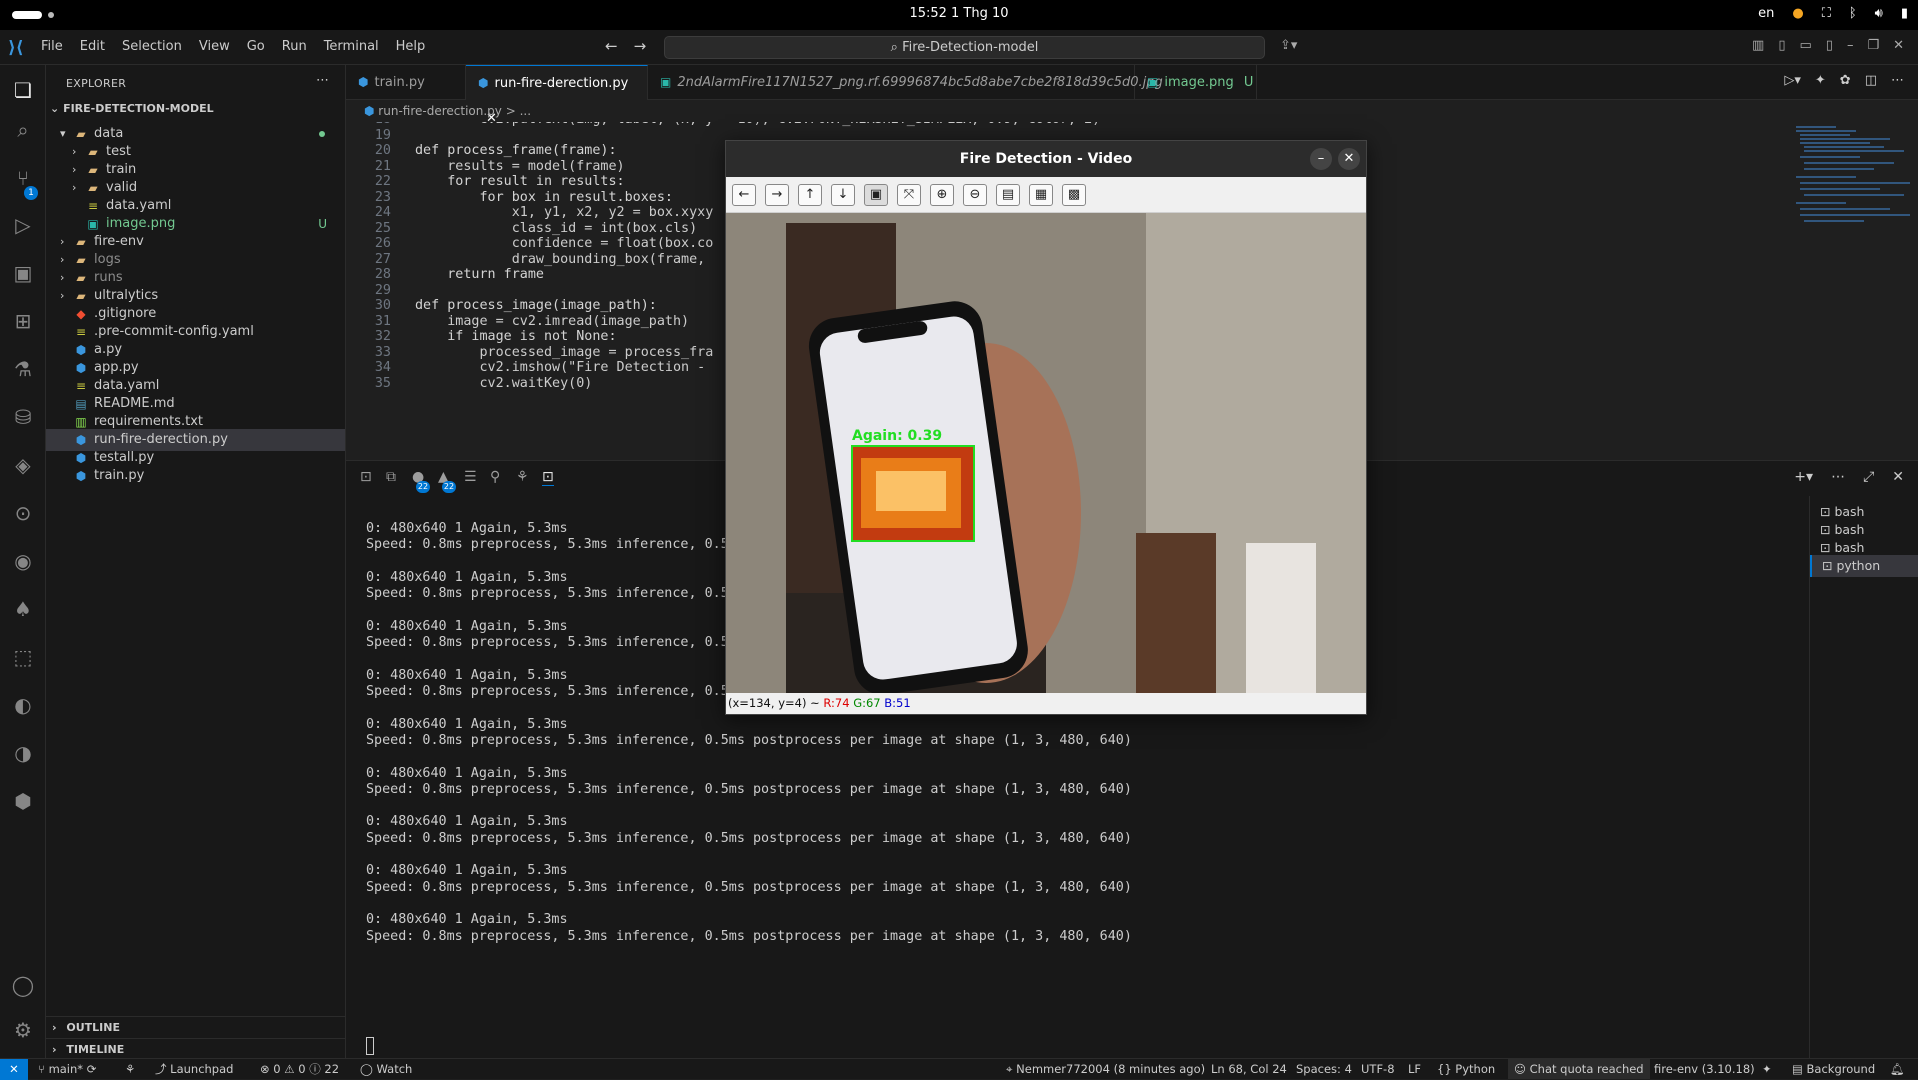  I want to click on restore-window-icon: ❐, so click(1873, 45).